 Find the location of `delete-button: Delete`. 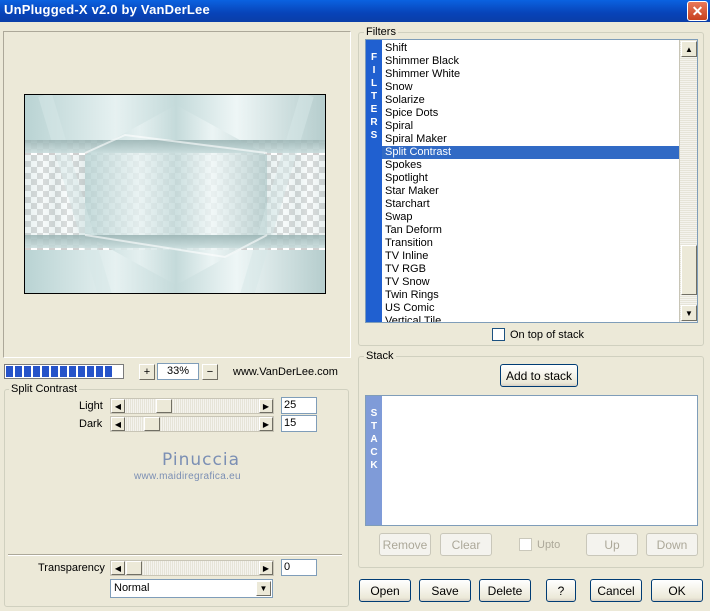

delete-button: Delete is located at coordinates (505, 590).